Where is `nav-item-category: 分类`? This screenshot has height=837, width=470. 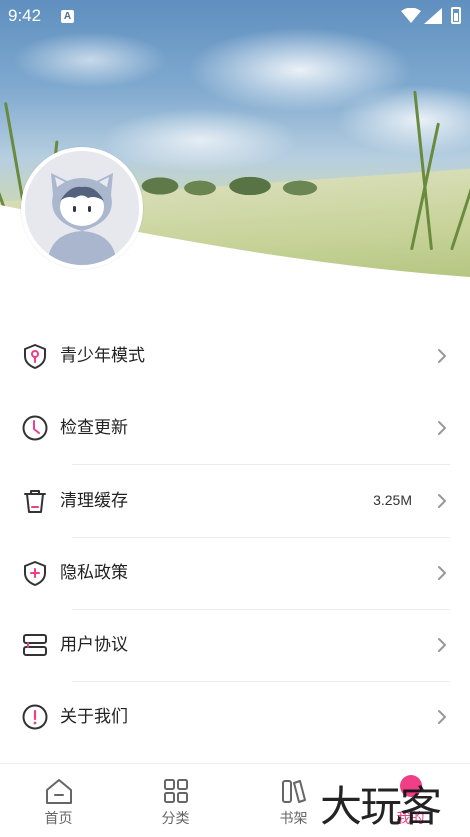
nav-item-category: 分类 is located at coordinates (175, 800).